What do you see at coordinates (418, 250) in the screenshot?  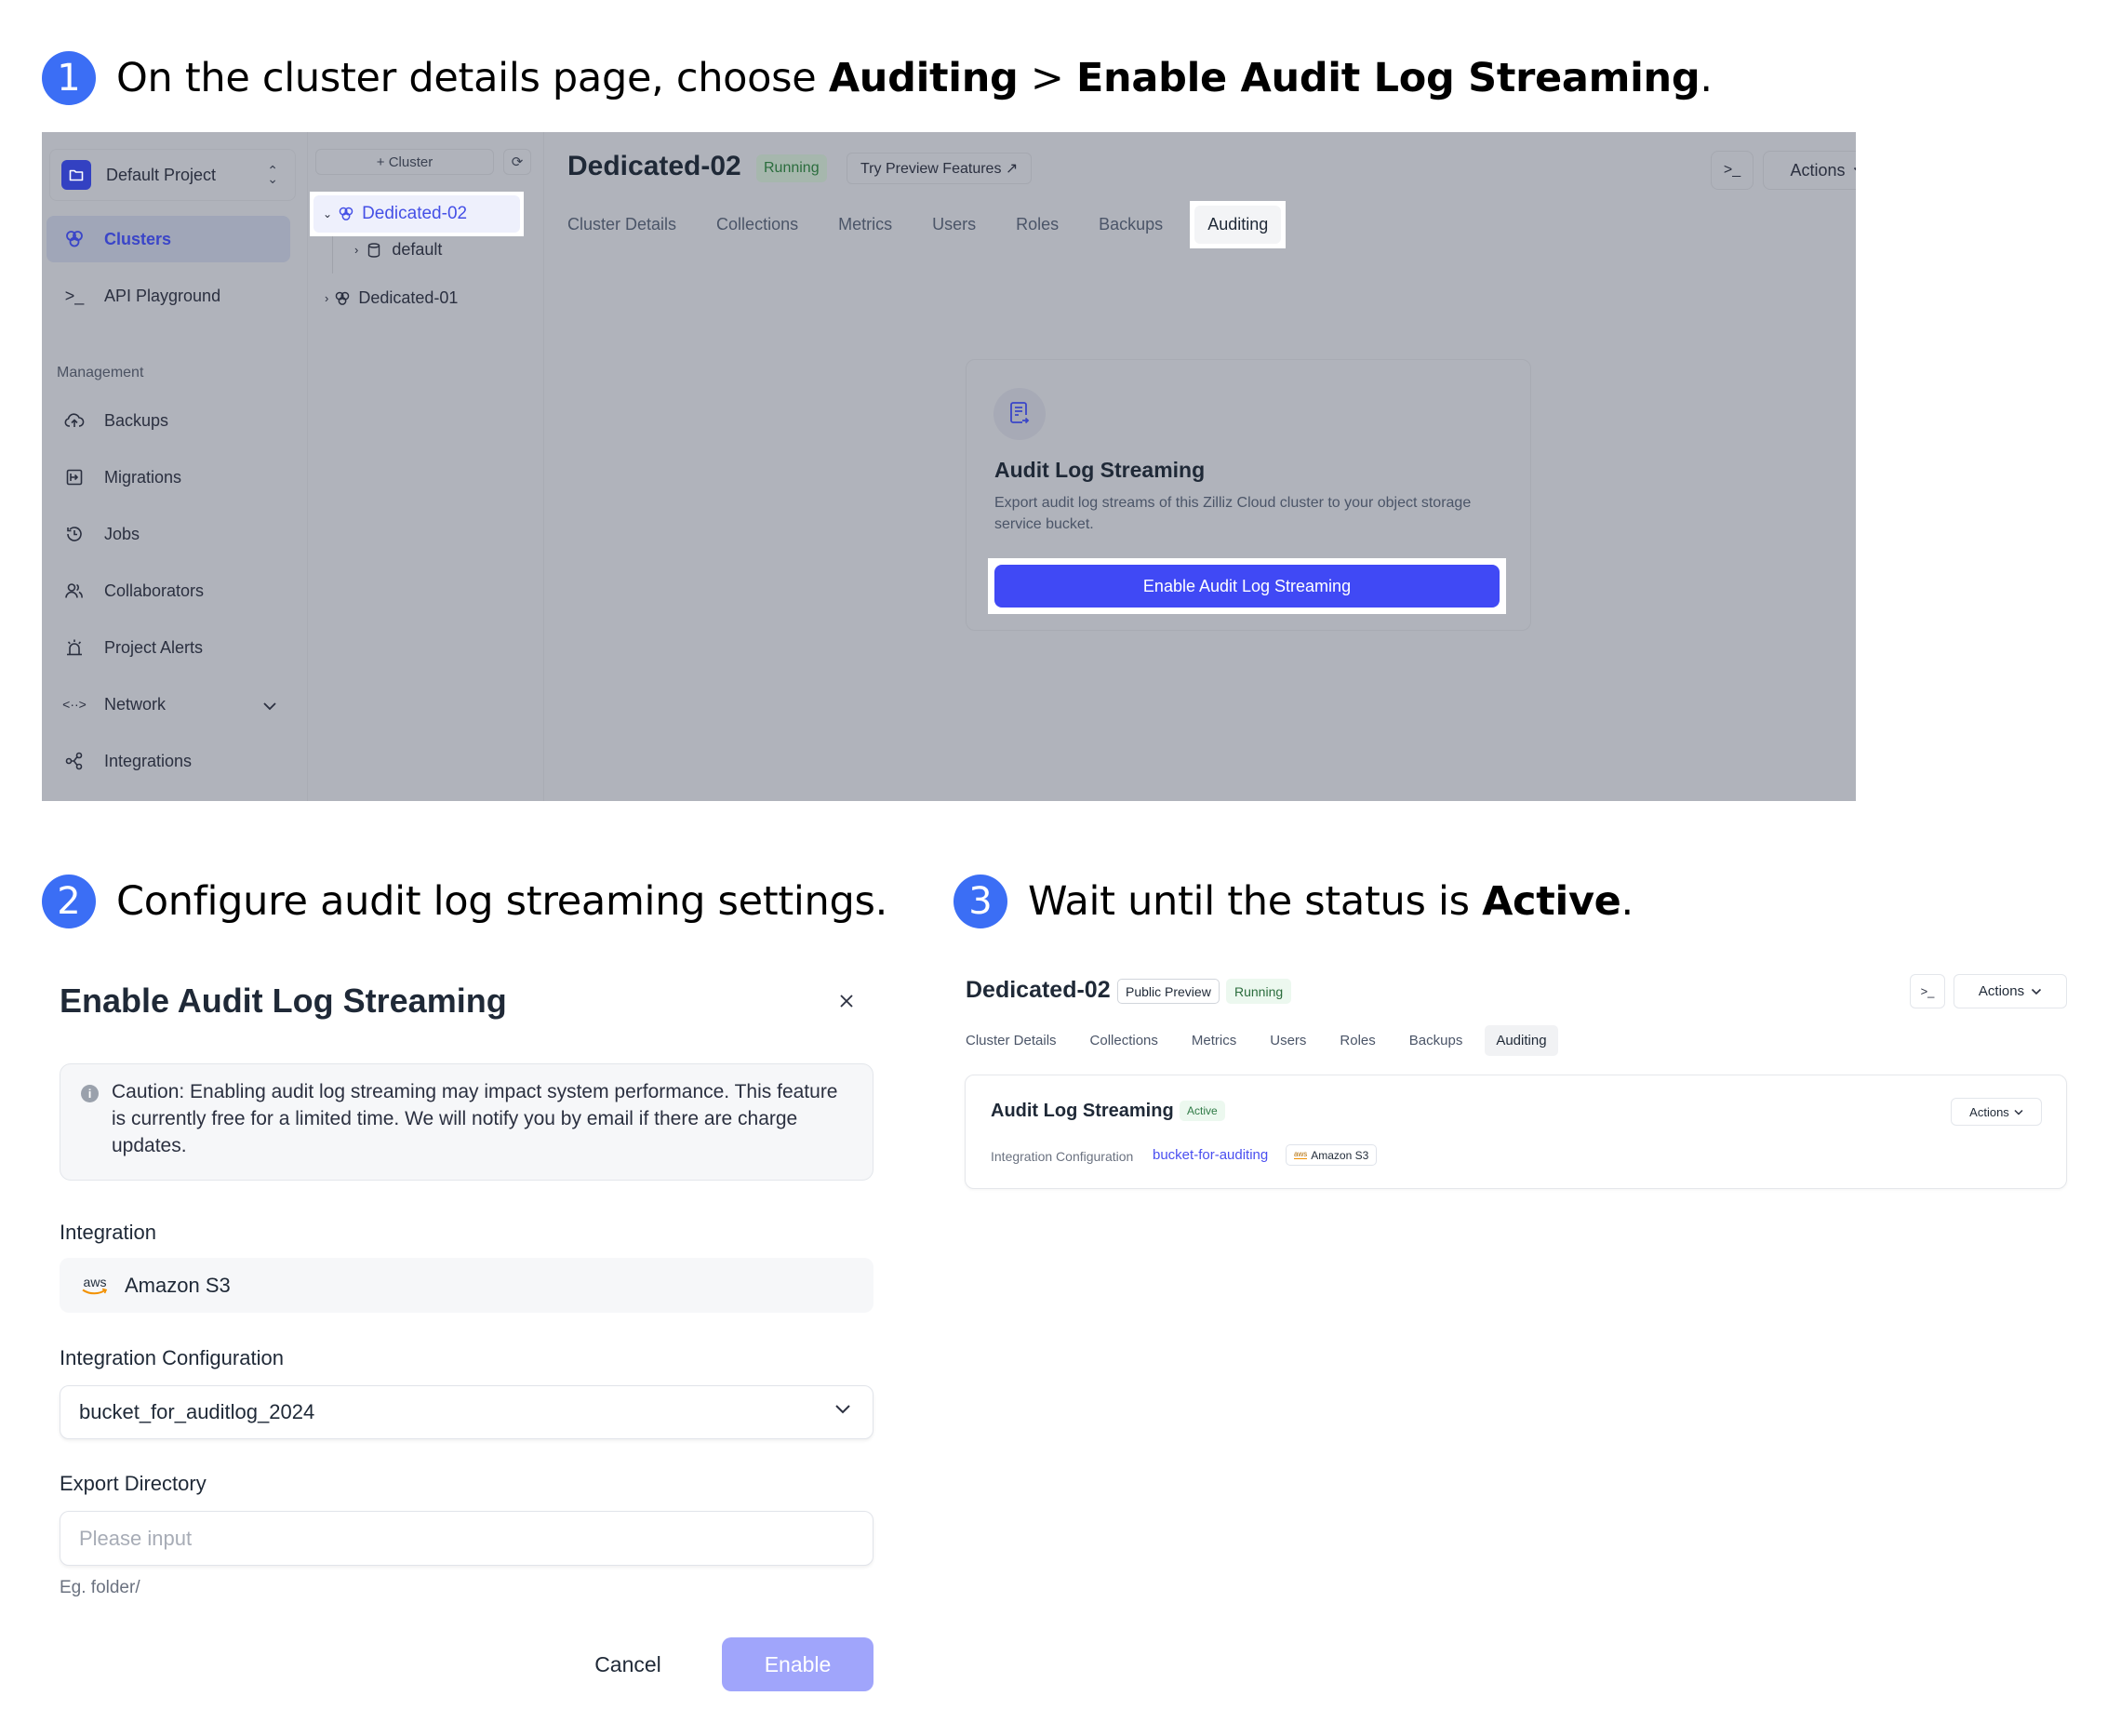 I see `tree-item-label: default` at bounding box center [418, 250].